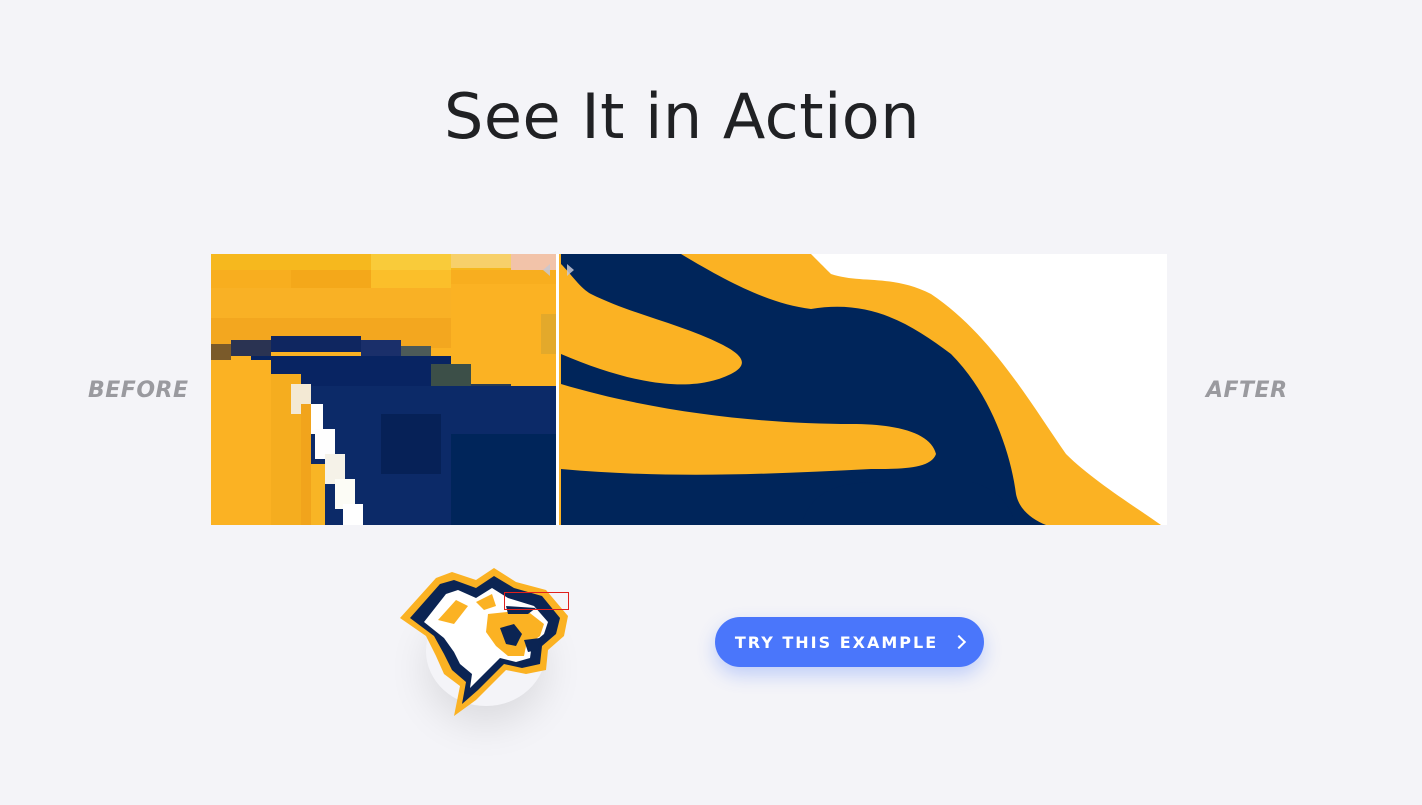 The height and width of the screenshot is (805, 1422). I want to click on try-this-example-button: TRY THIS EXAMPLE, so click(849, 642).